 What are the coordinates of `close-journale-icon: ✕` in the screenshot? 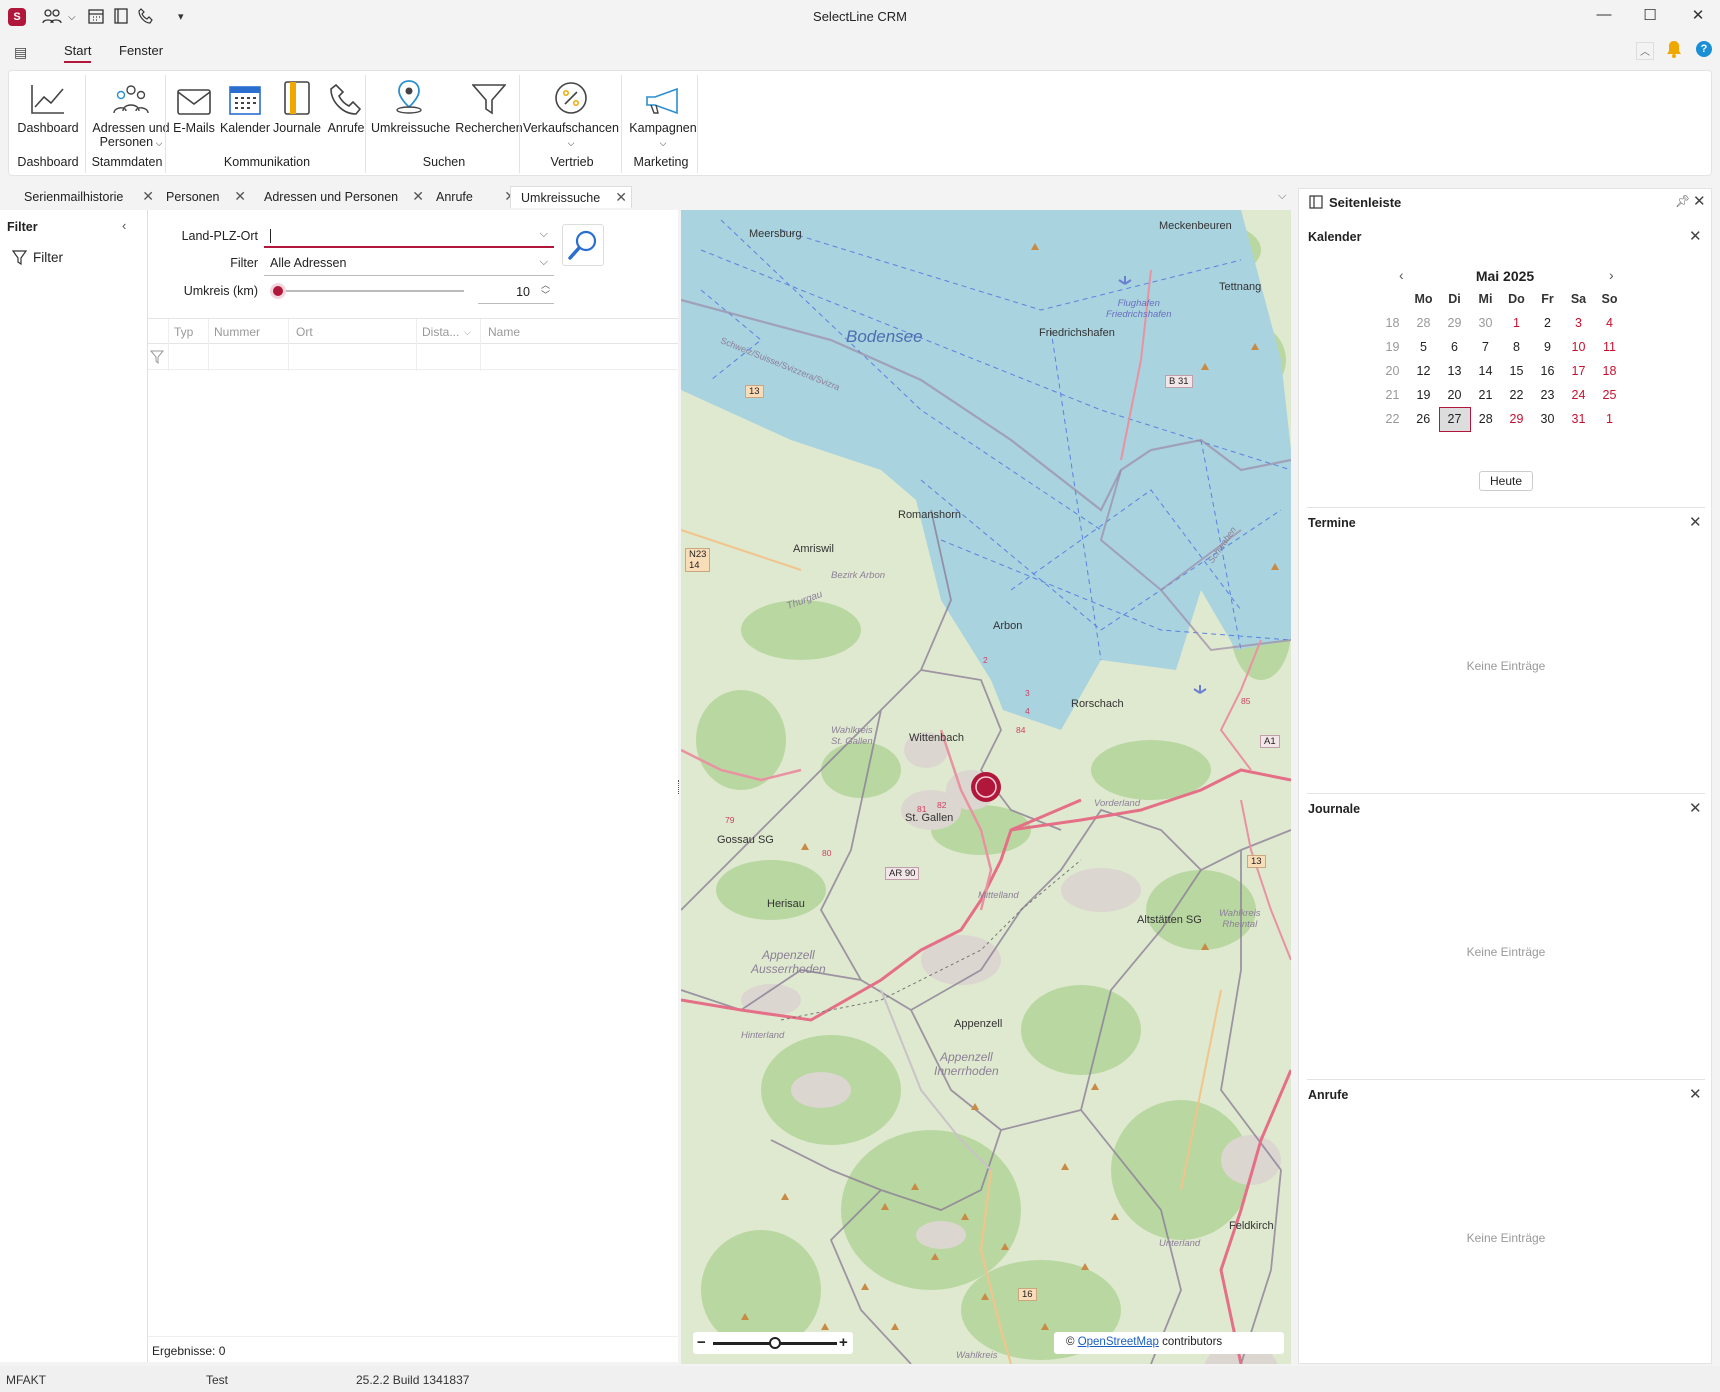 It's located at (1695, 808).